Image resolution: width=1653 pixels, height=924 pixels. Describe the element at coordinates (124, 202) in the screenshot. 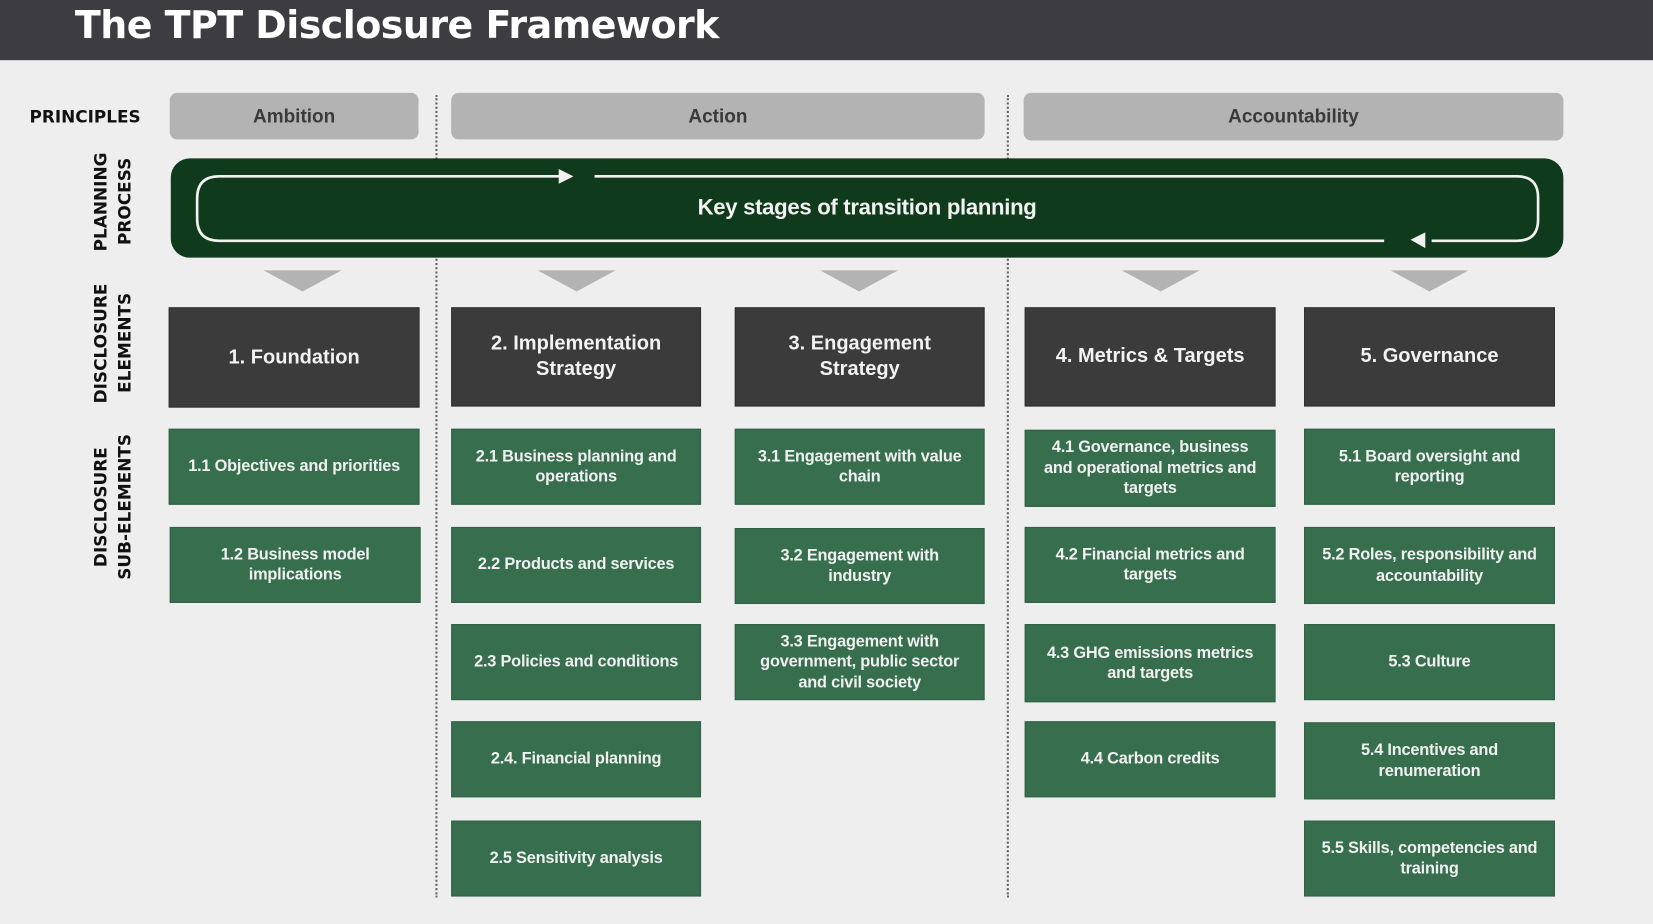

I see `row-label-planning-line2: PROCESS` at that location.